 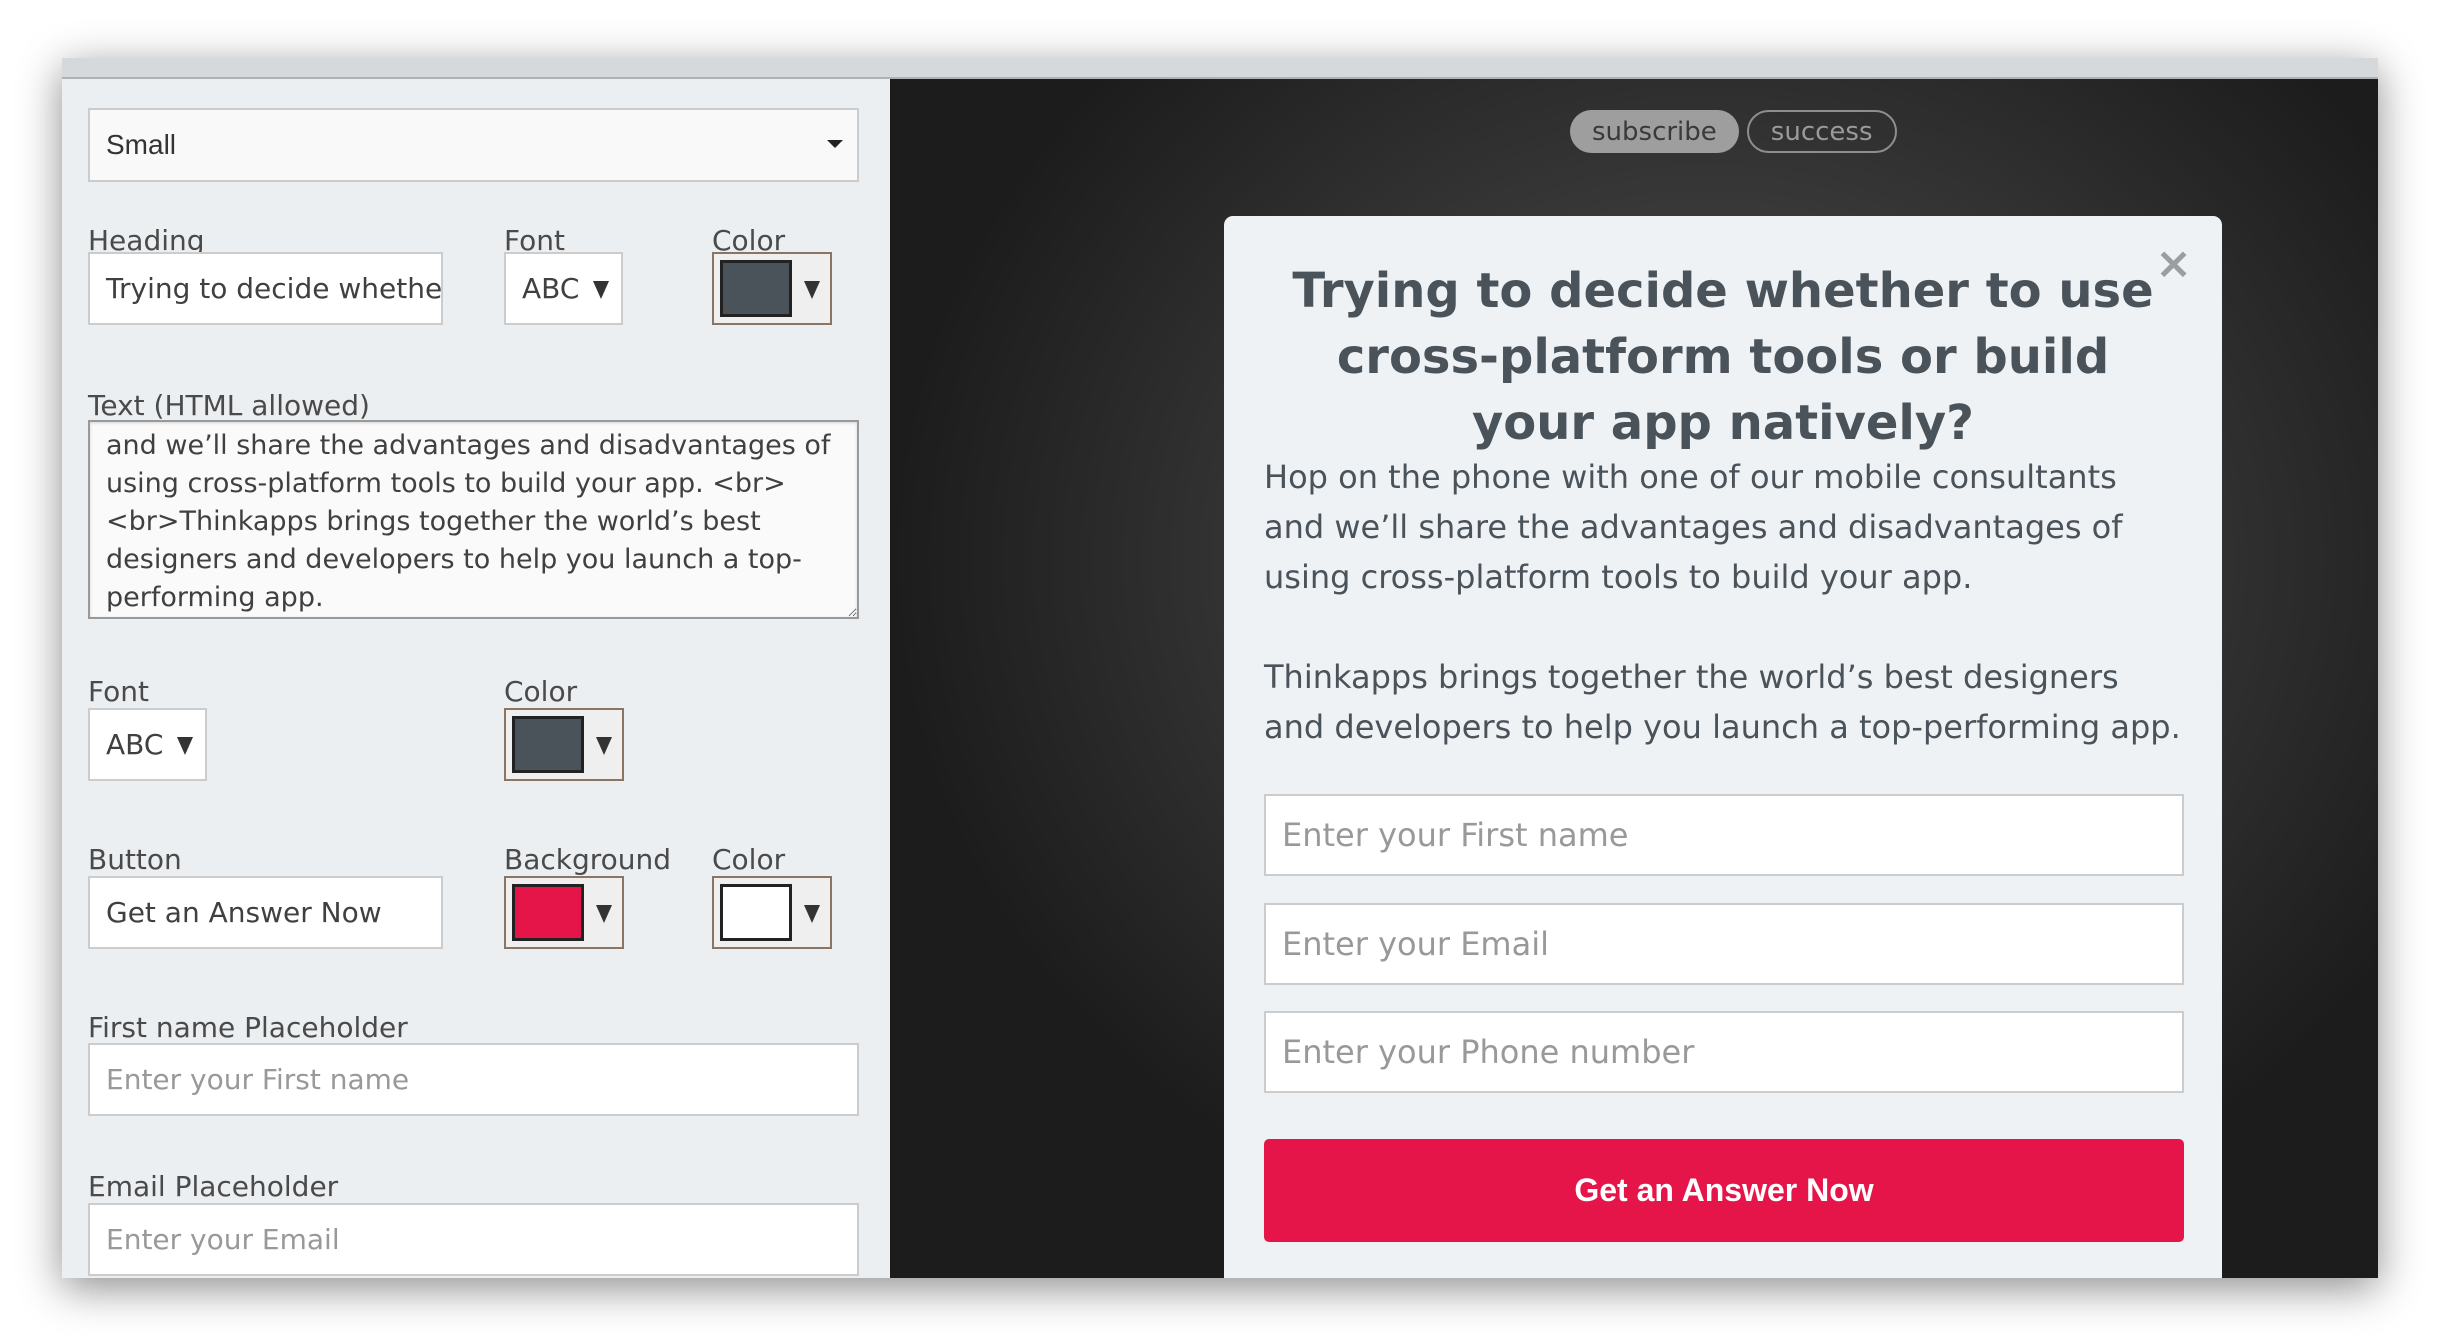 I want to click on email-input: Enter your Email, so click(x=1724, y=944).